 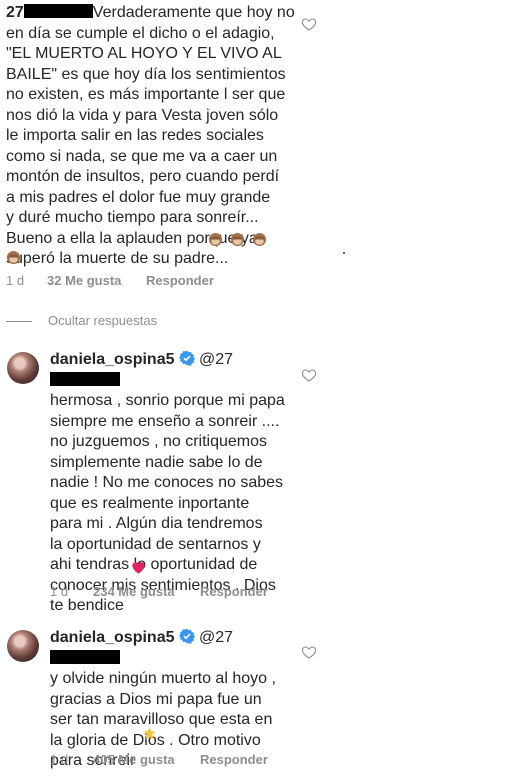 I want to click on comment-1-meta: 1 d 32 Me gusta Responder, so click(x=156, y=281).